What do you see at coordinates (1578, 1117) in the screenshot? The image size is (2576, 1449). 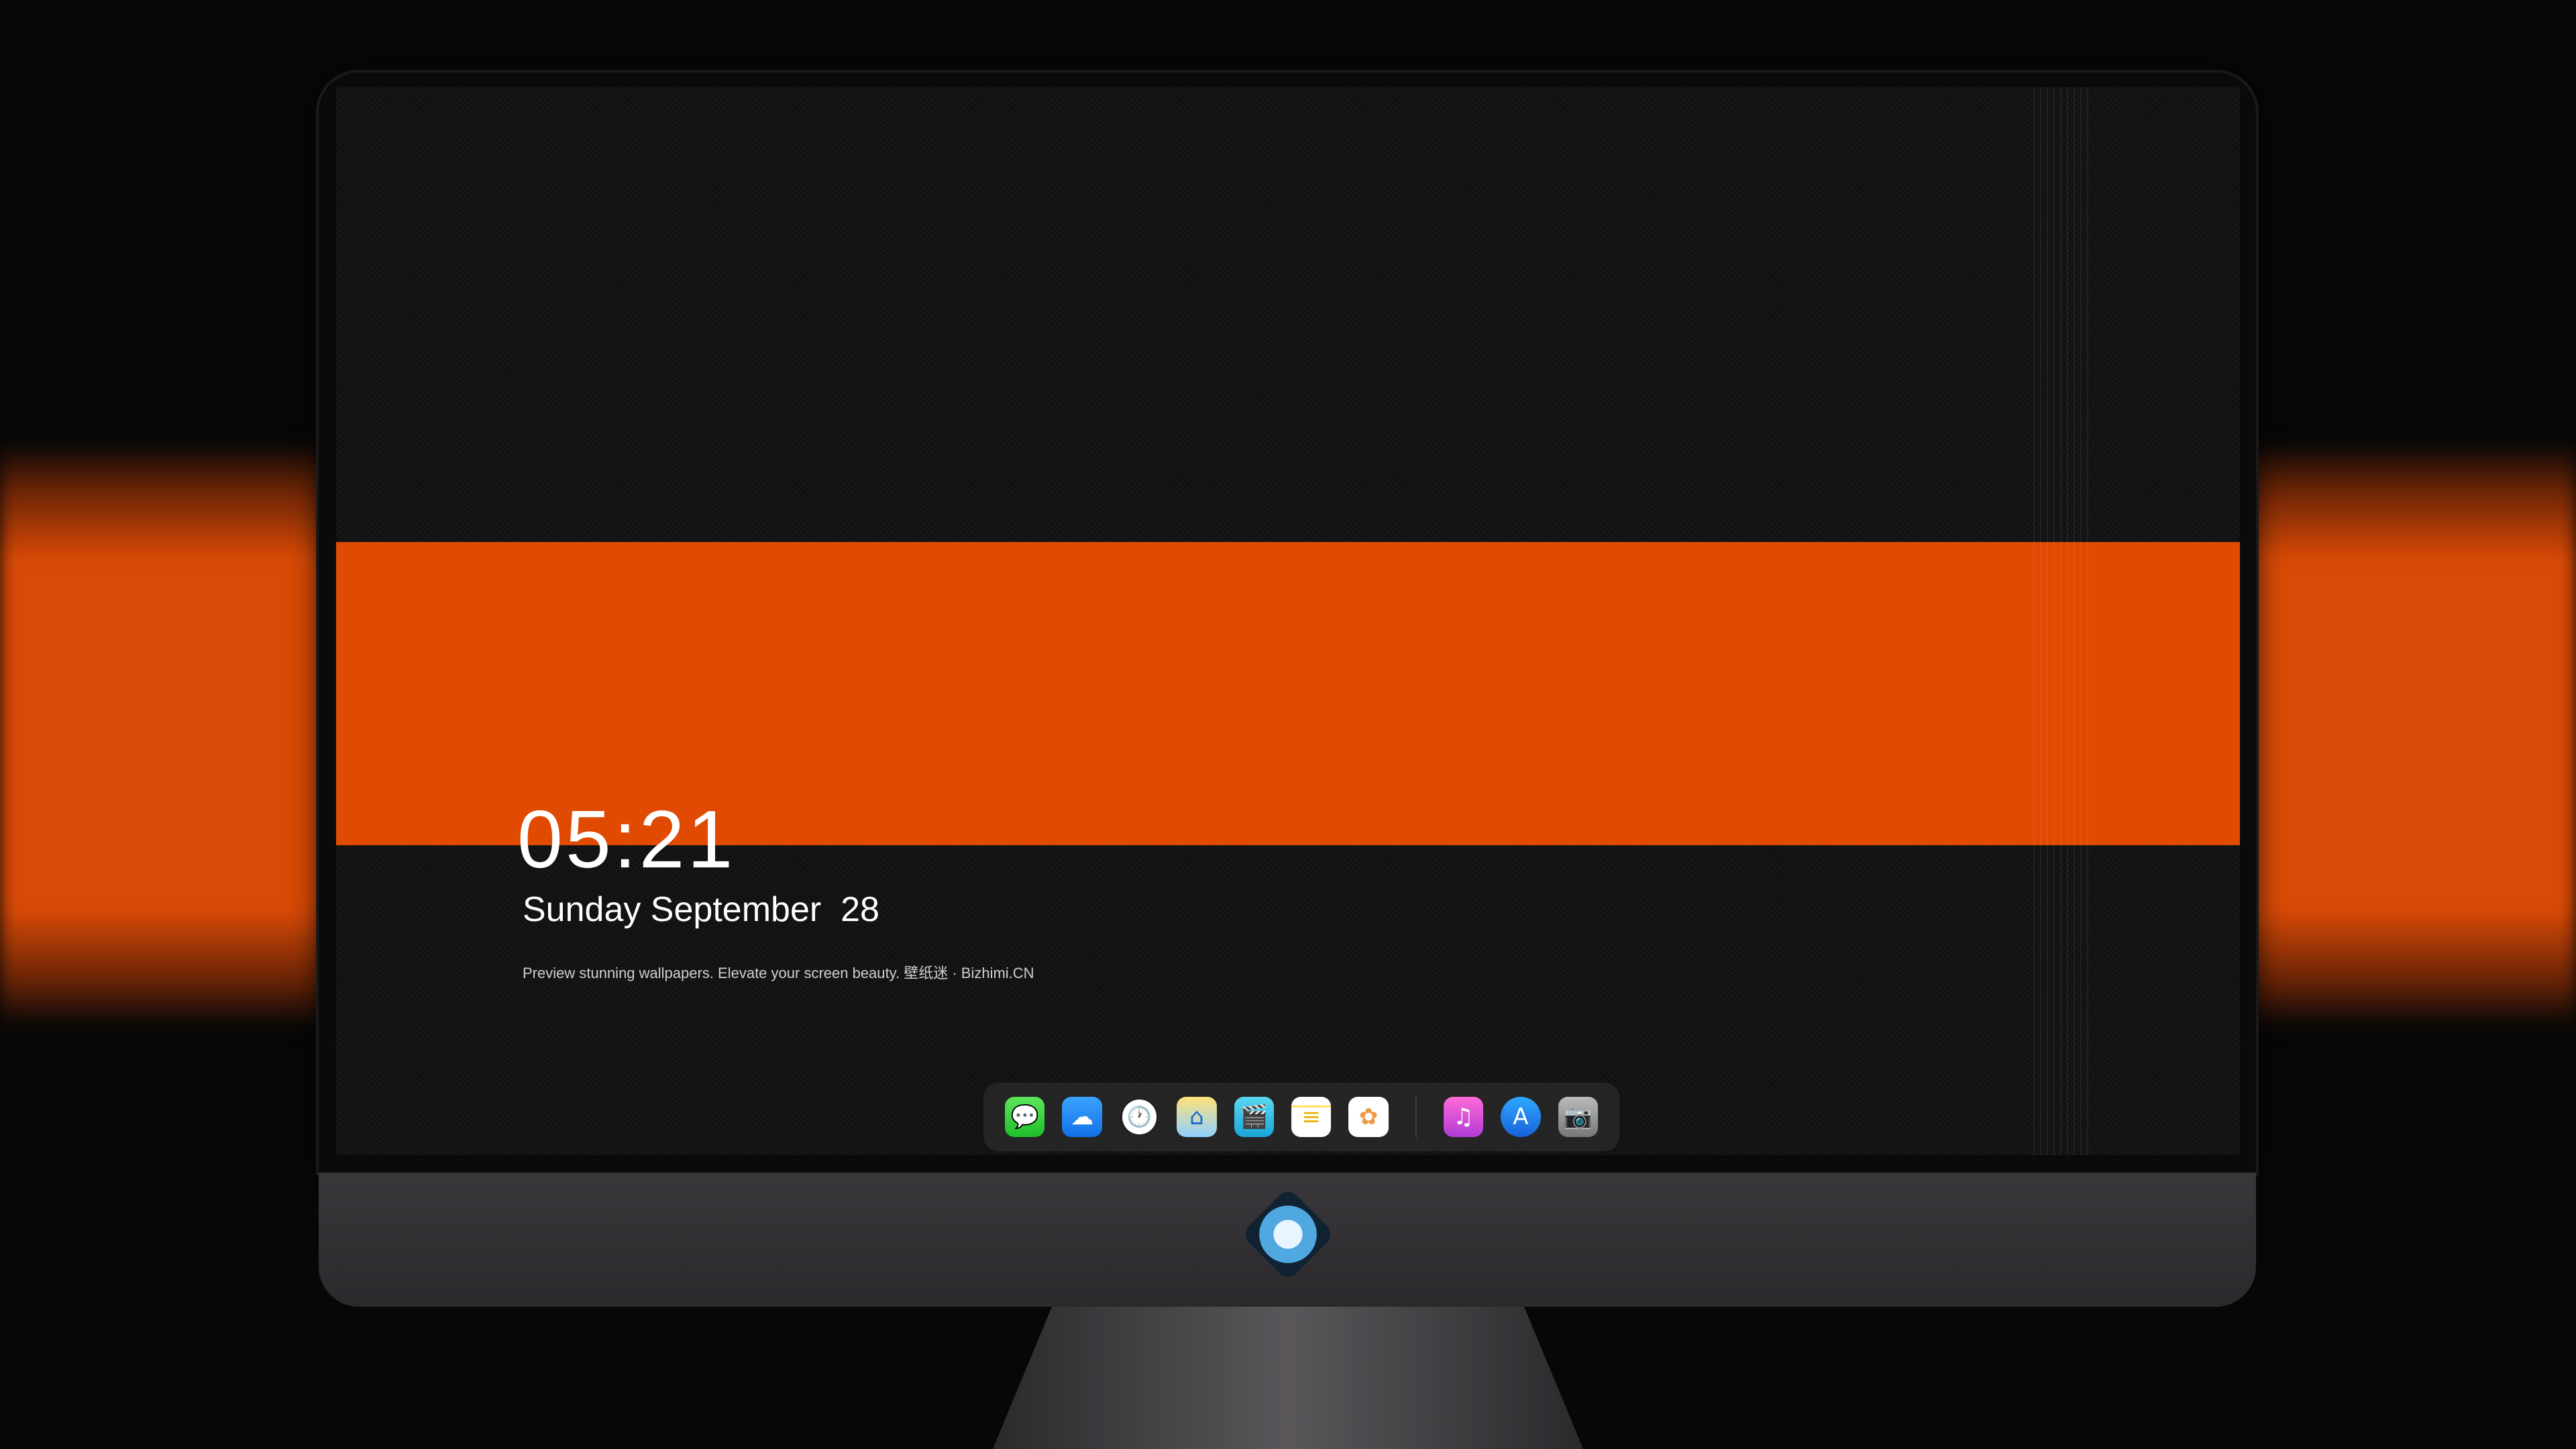 I see `camera-icon: 📷` at bounding box center [1578, 1117].